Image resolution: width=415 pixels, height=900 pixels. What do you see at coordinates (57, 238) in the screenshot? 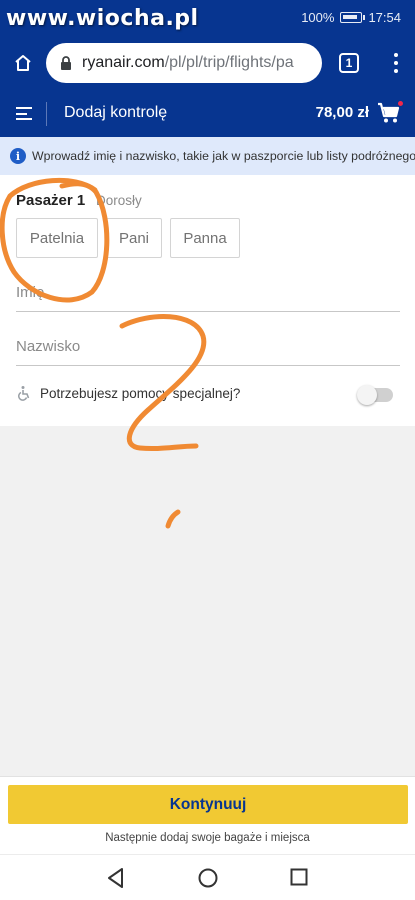
I see `title-option-patelnia: Patelnia` at bounding box center [57, 238].